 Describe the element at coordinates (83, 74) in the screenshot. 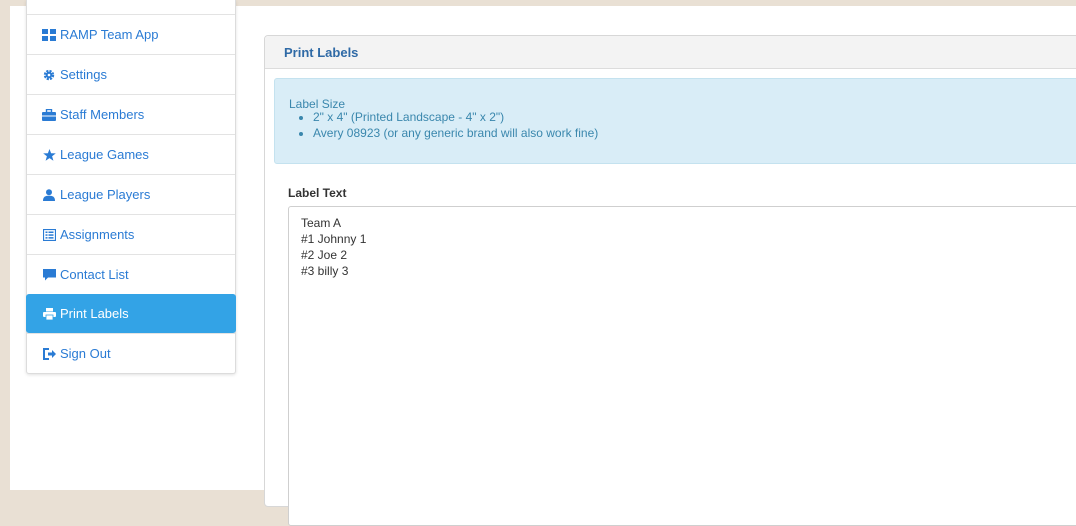

I see `sidebar-item-label: Settings` at that location.